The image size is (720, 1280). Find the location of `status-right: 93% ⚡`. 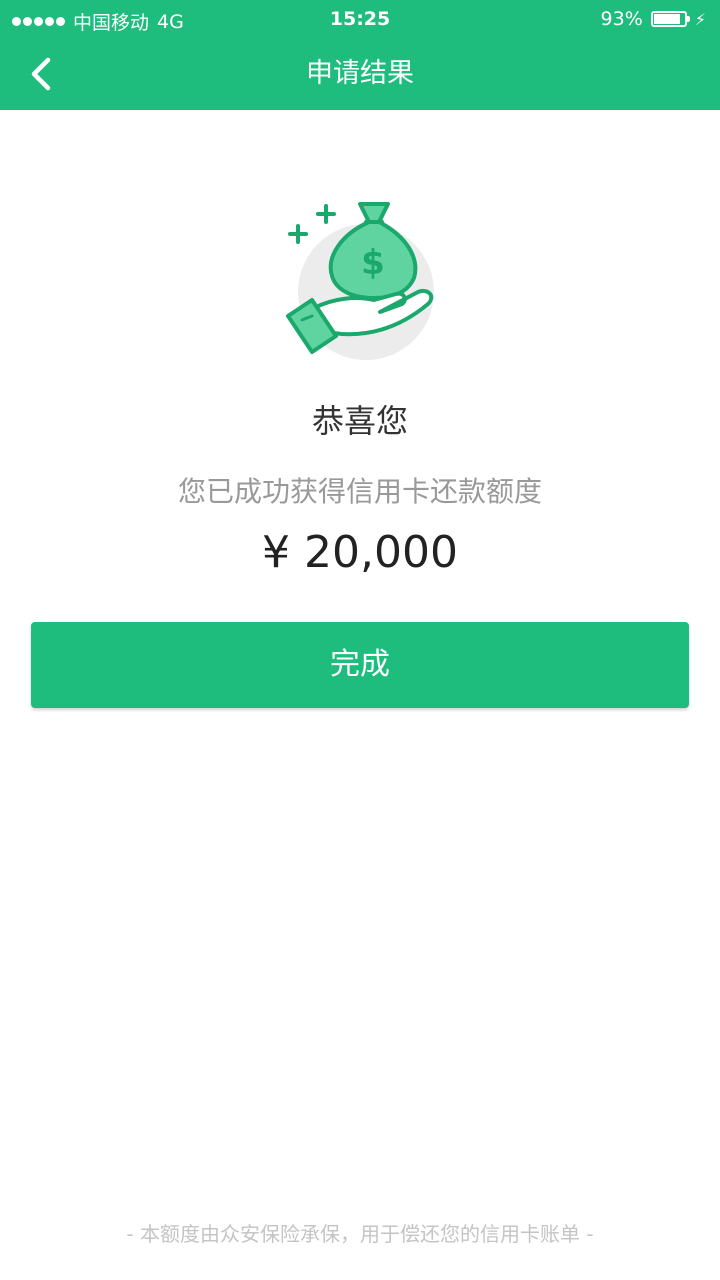

status-right: 93% ⚡ is located at coordinates (653, 19).